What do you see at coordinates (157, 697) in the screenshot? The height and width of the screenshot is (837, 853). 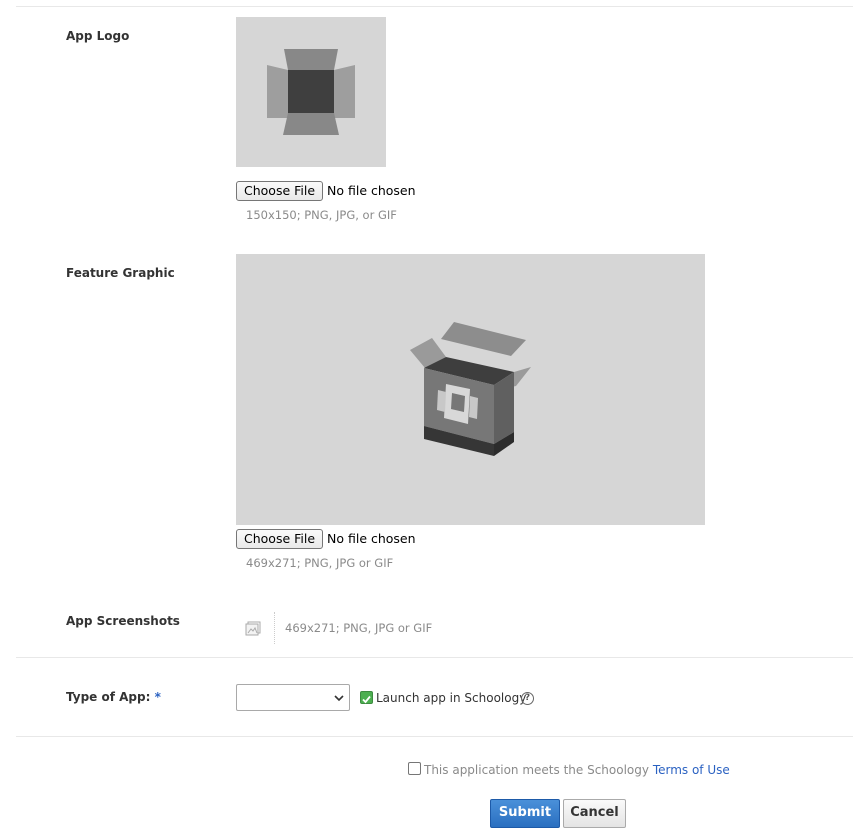 I see `required-marker: *` at bounding box center [157, 697].